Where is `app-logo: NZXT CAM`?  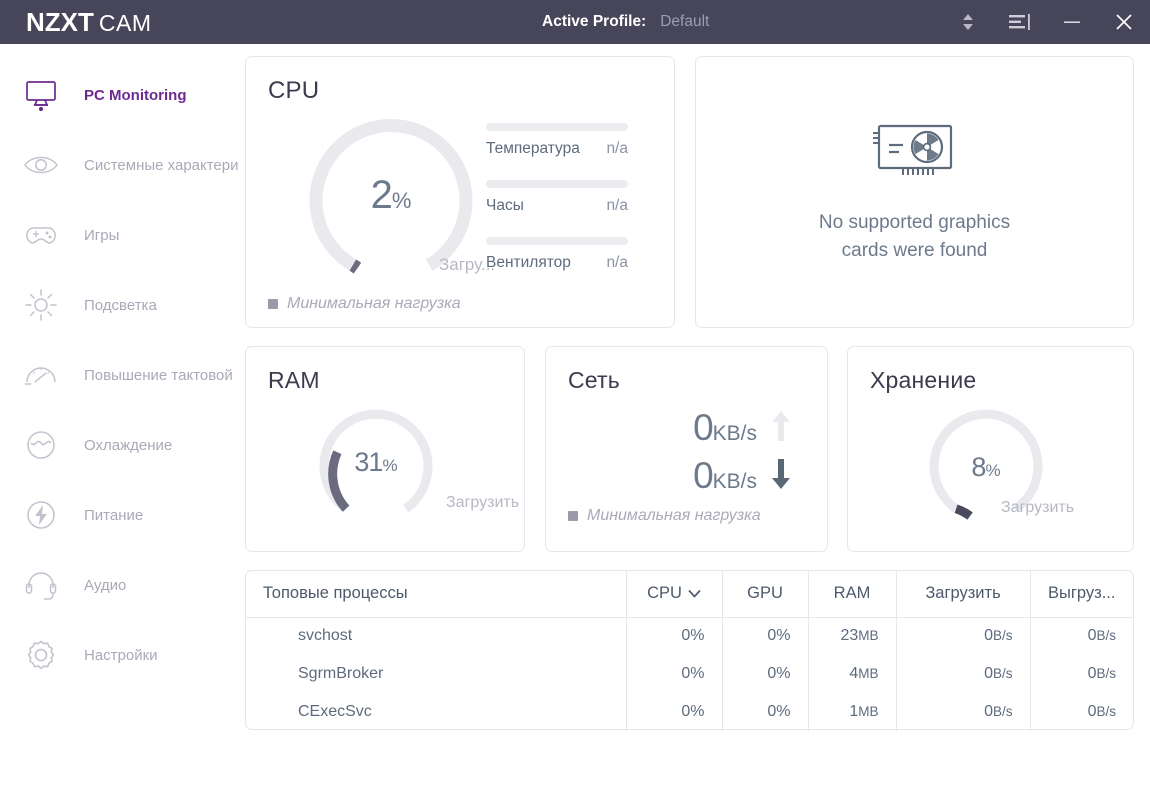
app-logo: NZXT CAM is located at coordinates (89, 22).